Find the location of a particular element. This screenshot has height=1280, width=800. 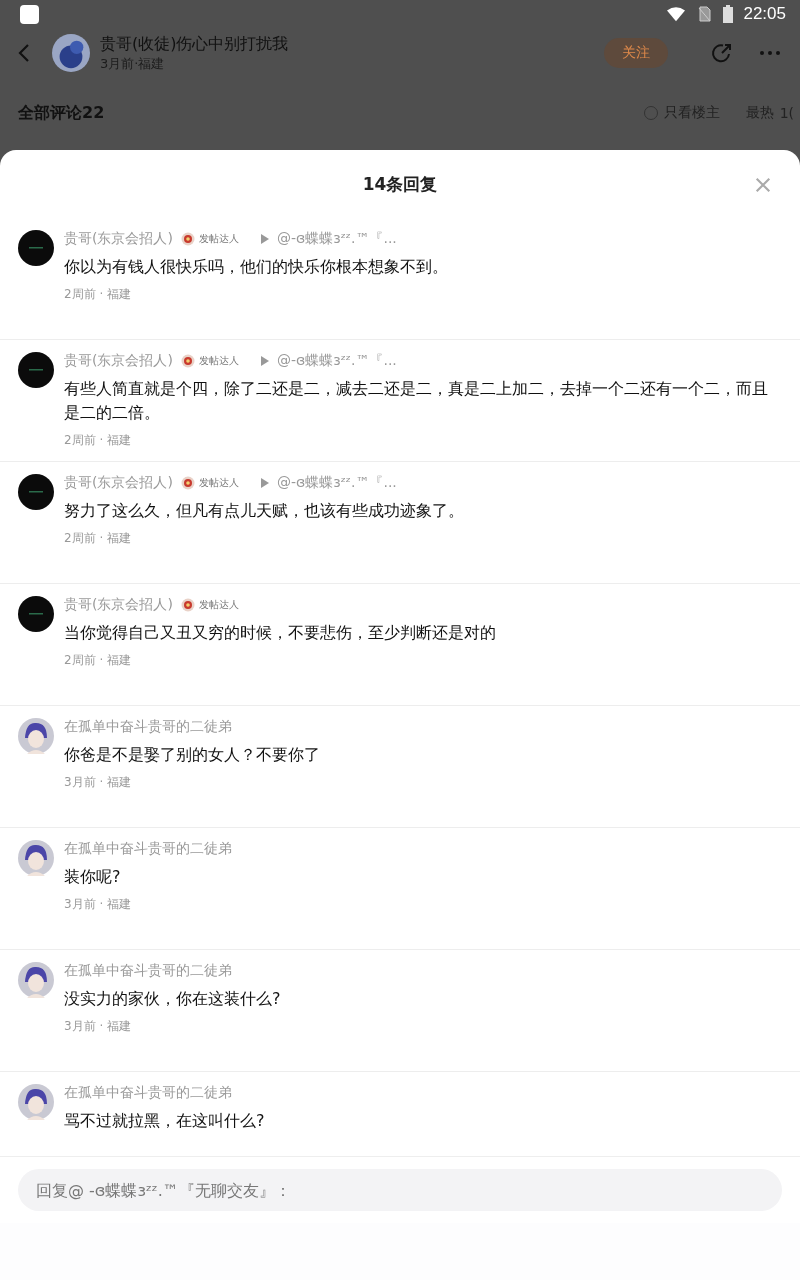

reply-input-field: 回复@ -ɞ蝶蝶ɜᶻᶻ.™『无聊交友』： is located at coordinates (400, 1190).